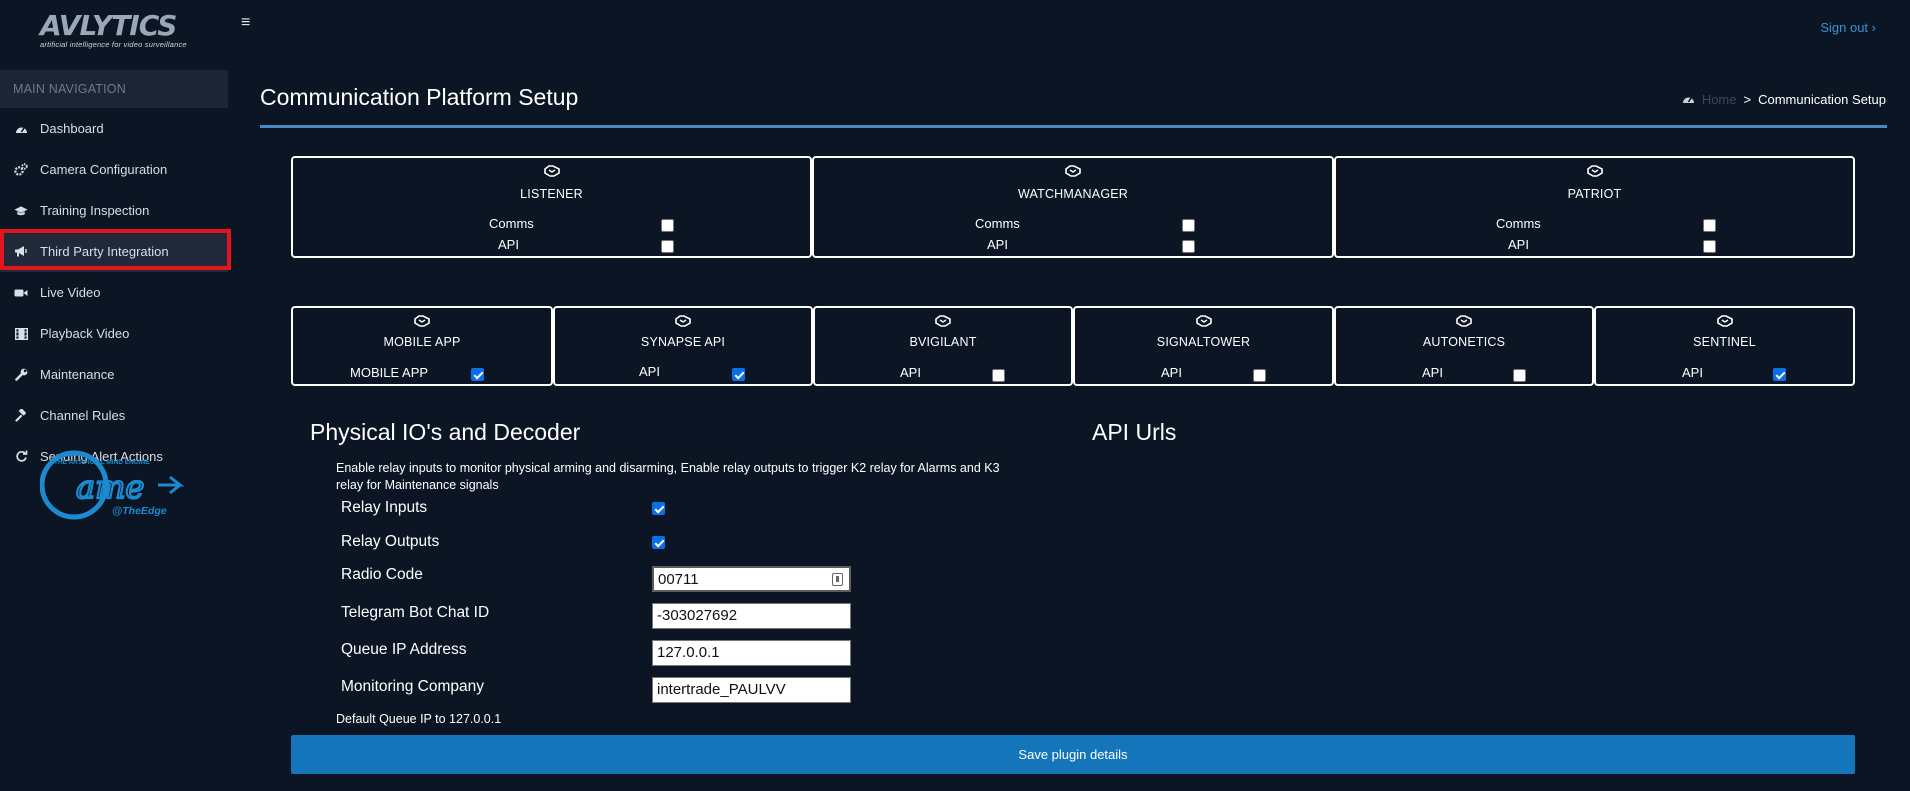  What do you see at coordinates (1464, 342) in the screenshot?
I see `platform-name: AUTONETICS` at bounding box center [1464, 342].